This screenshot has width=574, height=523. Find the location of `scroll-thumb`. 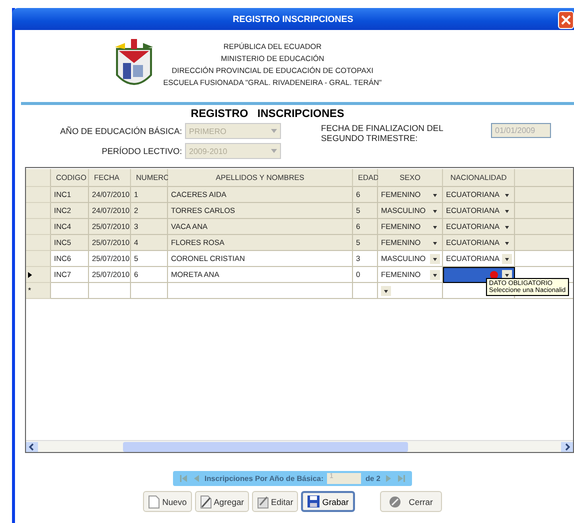

scroll-thumb is located at coordinates (265, 447).